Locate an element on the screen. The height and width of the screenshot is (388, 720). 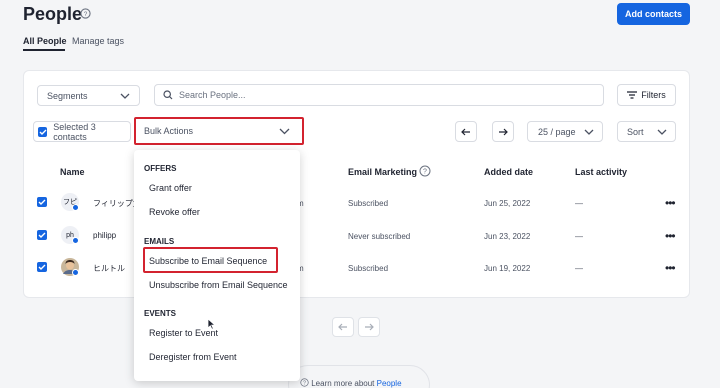
filter-icon is located at coordinates (632, 95).